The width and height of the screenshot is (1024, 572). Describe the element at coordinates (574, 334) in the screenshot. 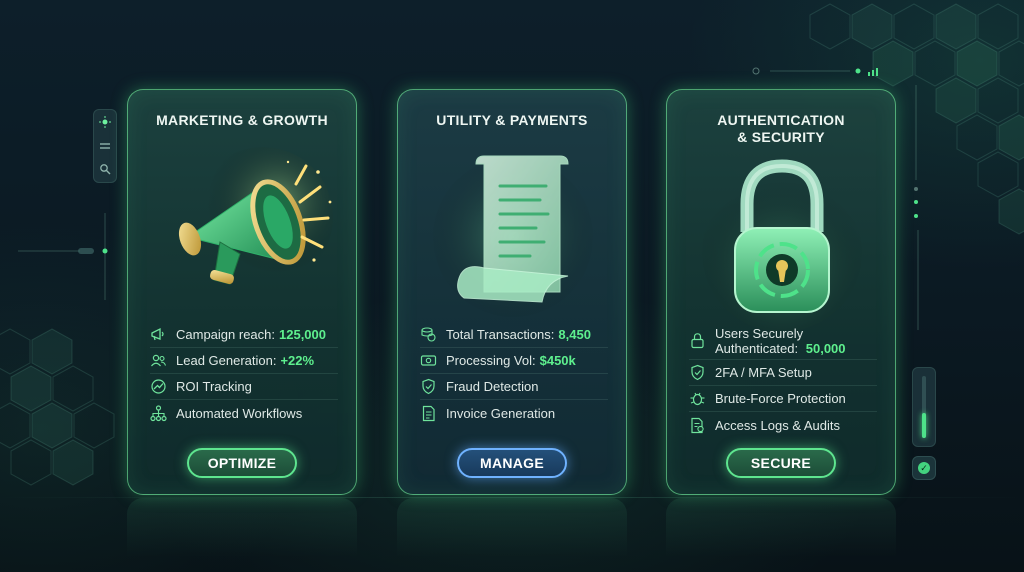

I see `feature-value: 8,450` at that location.